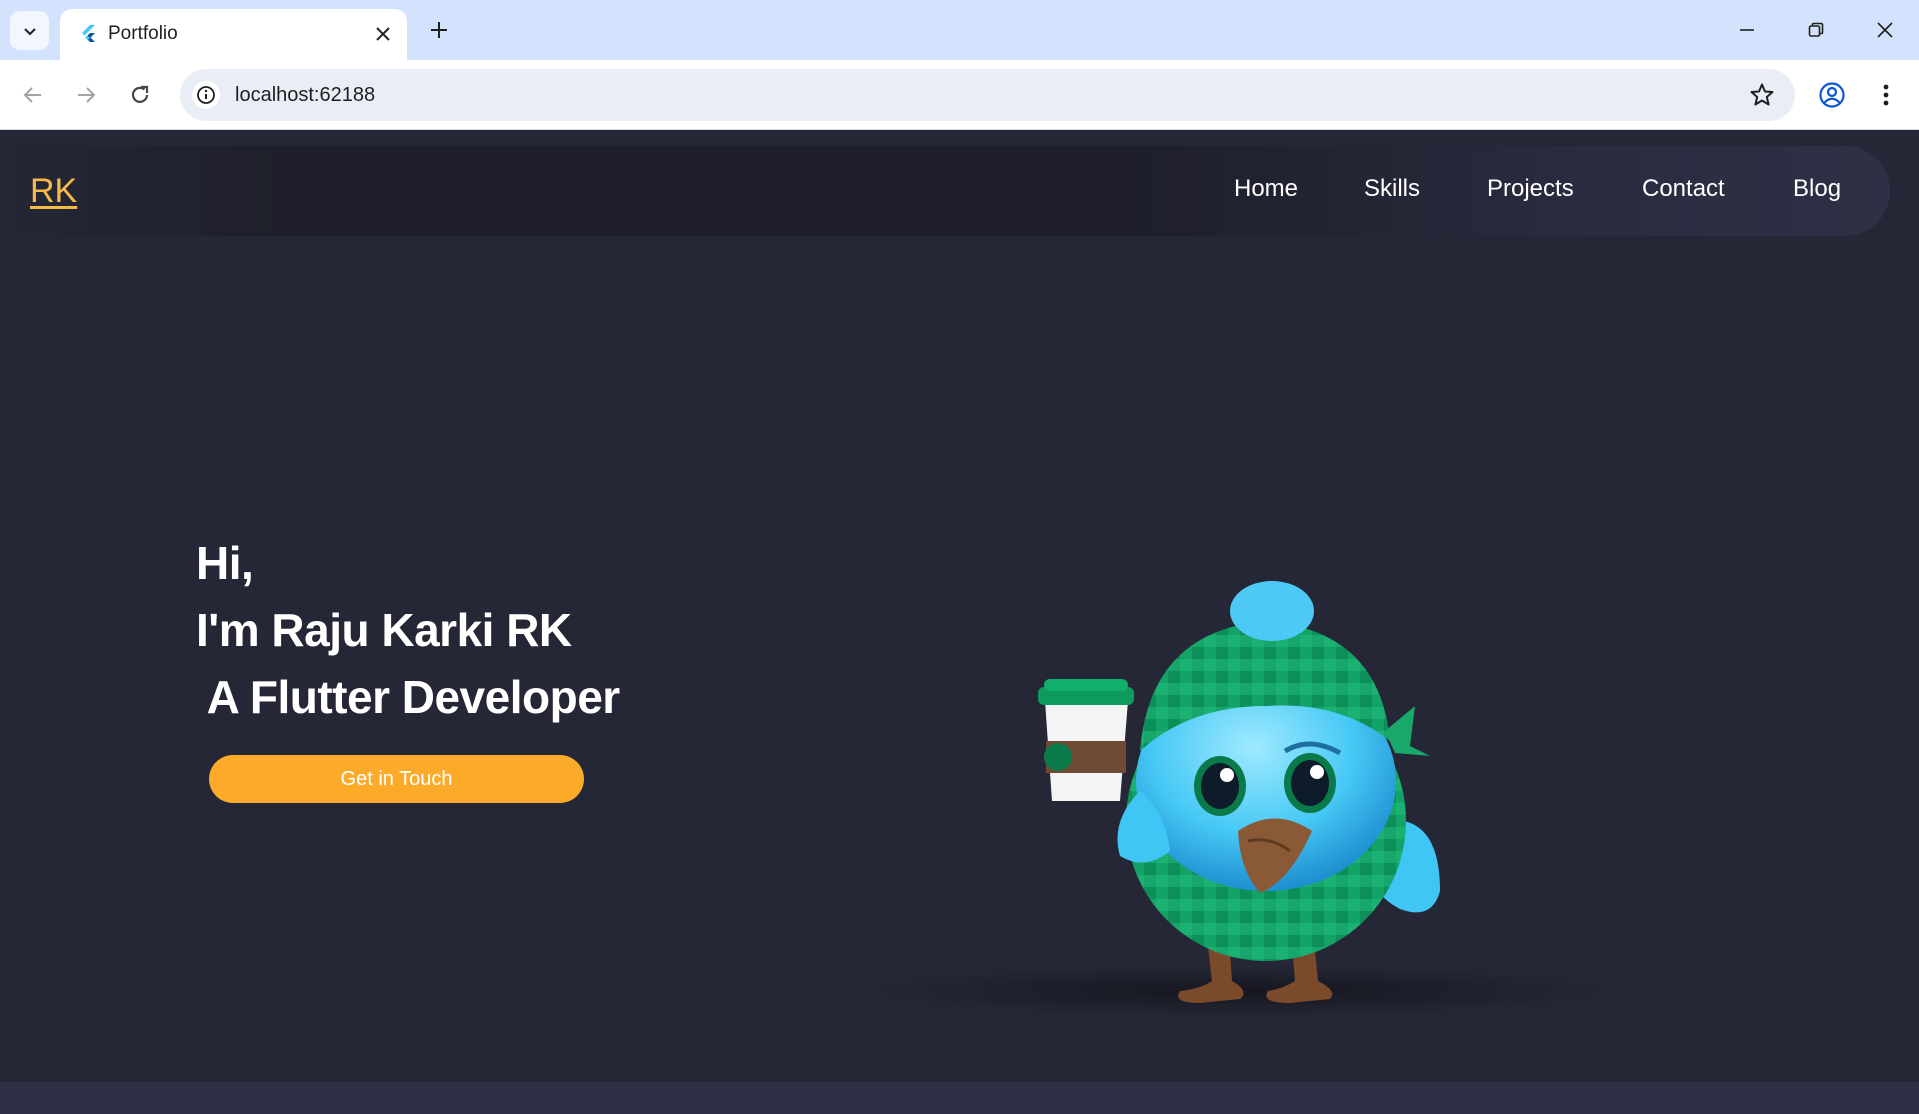 The height and width of the screenshot is (1114, 1919). I want to click on close-window-button, so click(1885, 30).